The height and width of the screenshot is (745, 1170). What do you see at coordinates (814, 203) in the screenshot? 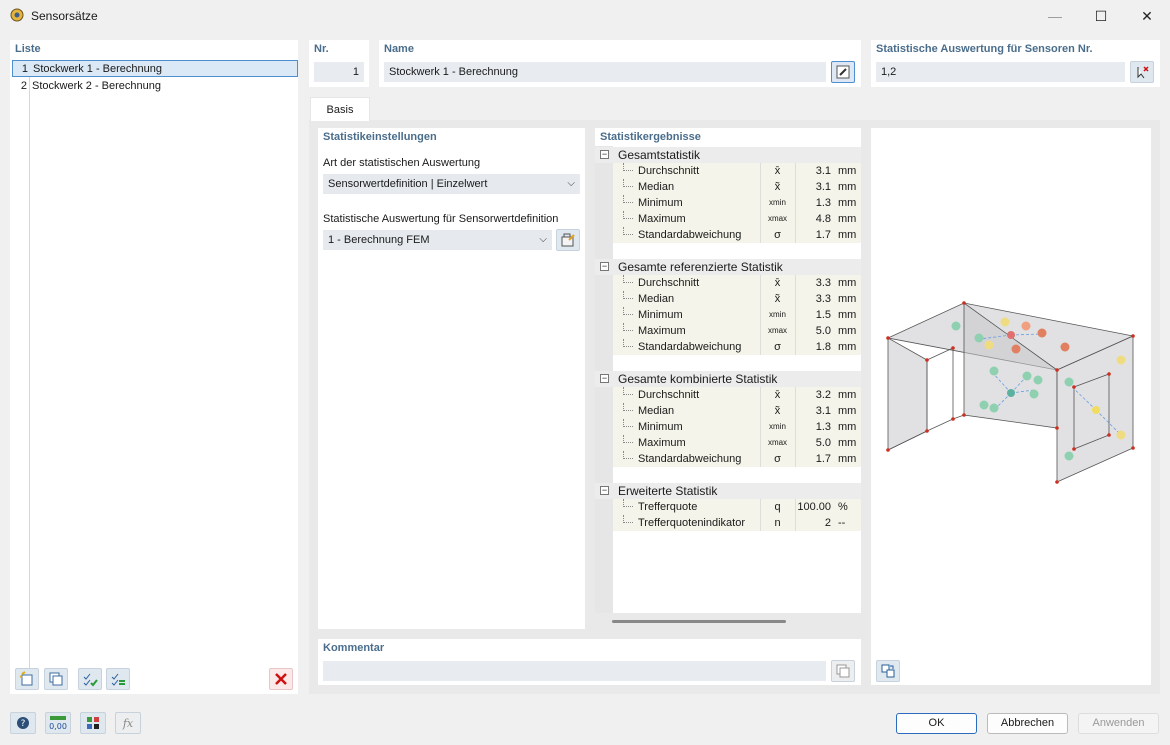
I see `stat-value: 1.3` at bounding box center [814, 203].